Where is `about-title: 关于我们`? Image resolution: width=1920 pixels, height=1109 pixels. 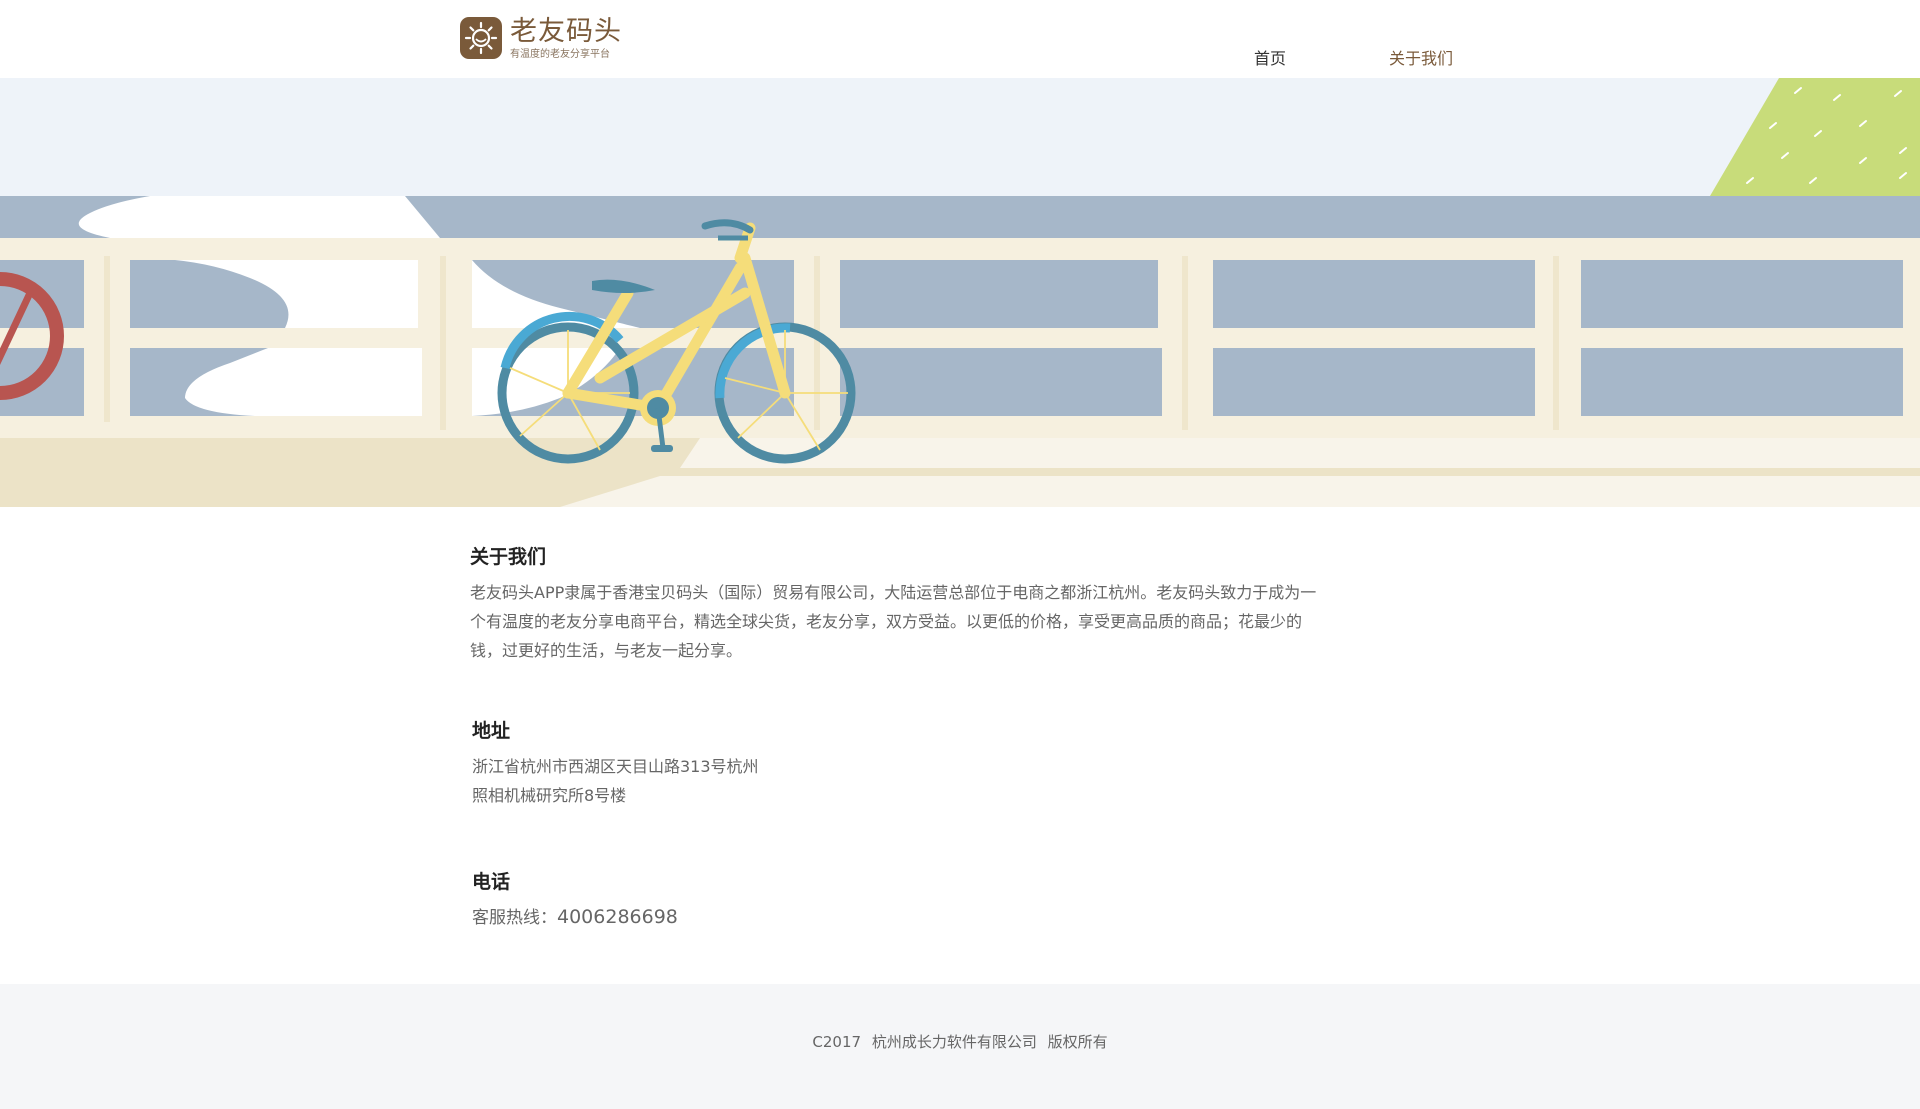
about-title: 关于我们 is located at coordinates (508, 557).